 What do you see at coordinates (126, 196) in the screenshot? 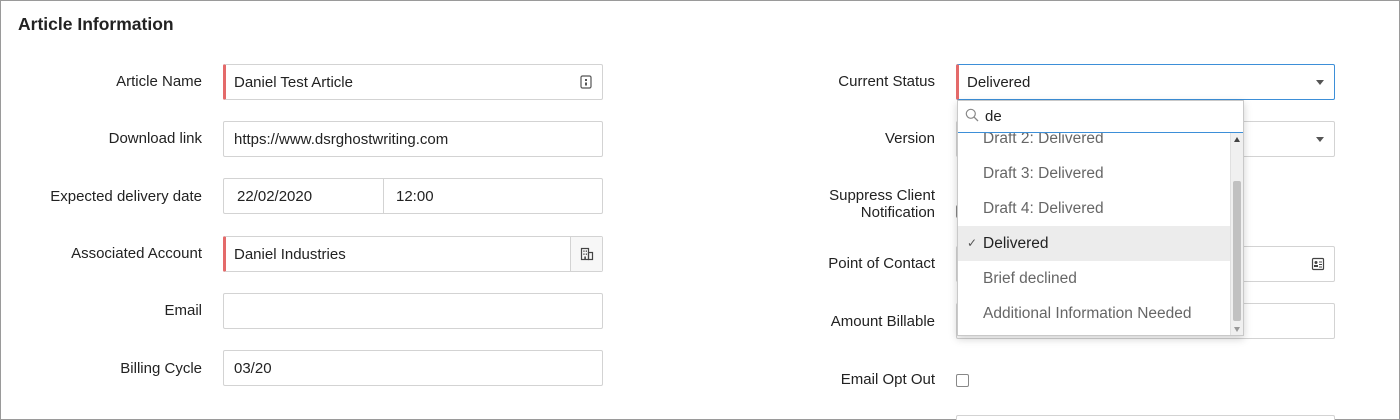
I see `expected-delivery-label: Expected delivery date` at bounding box center [126, 196].